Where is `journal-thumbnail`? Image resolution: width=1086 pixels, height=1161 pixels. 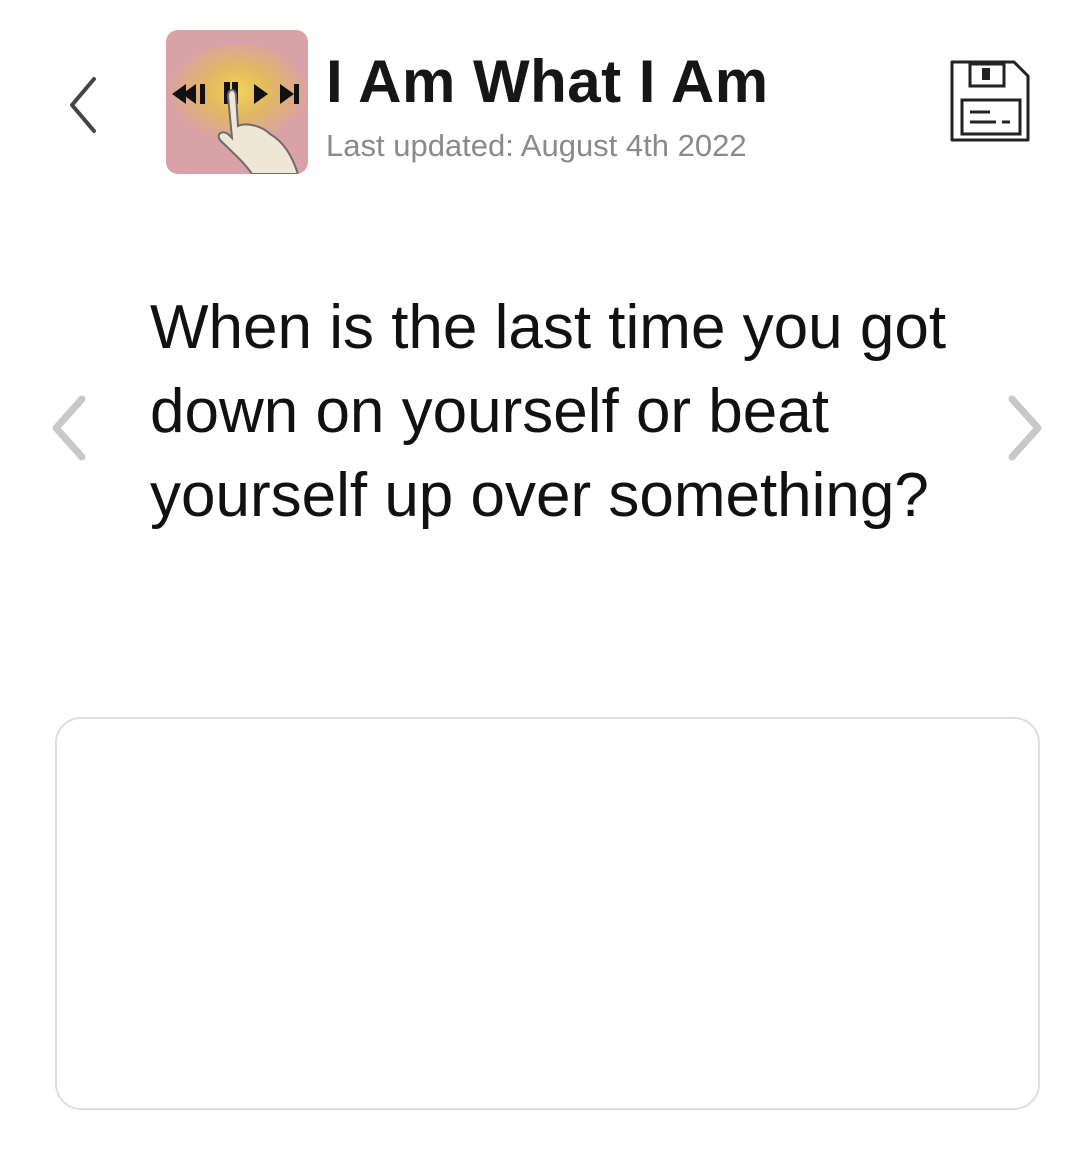
journal-thumbnail is located at coordinates (237, 102).